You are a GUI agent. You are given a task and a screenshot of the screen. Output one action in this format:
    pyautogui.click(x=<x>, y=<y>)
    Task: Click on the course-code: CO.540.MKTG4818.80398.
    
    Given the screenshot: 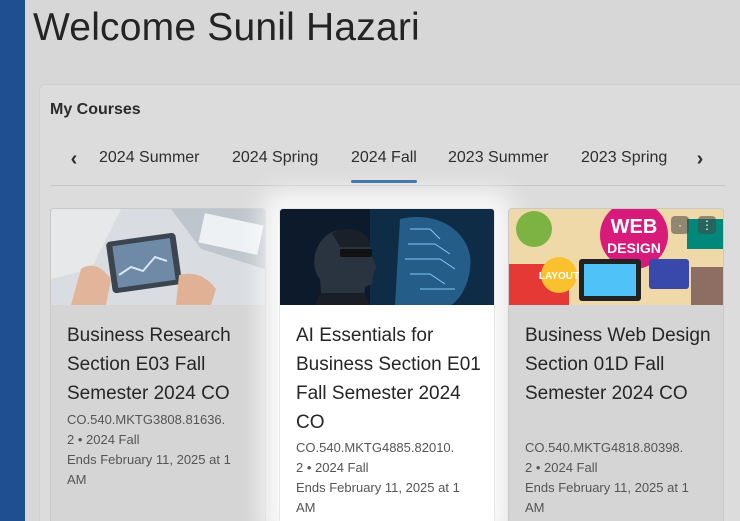 What is the action you would take?
    pyautogui.click(x=604, y=447)
    